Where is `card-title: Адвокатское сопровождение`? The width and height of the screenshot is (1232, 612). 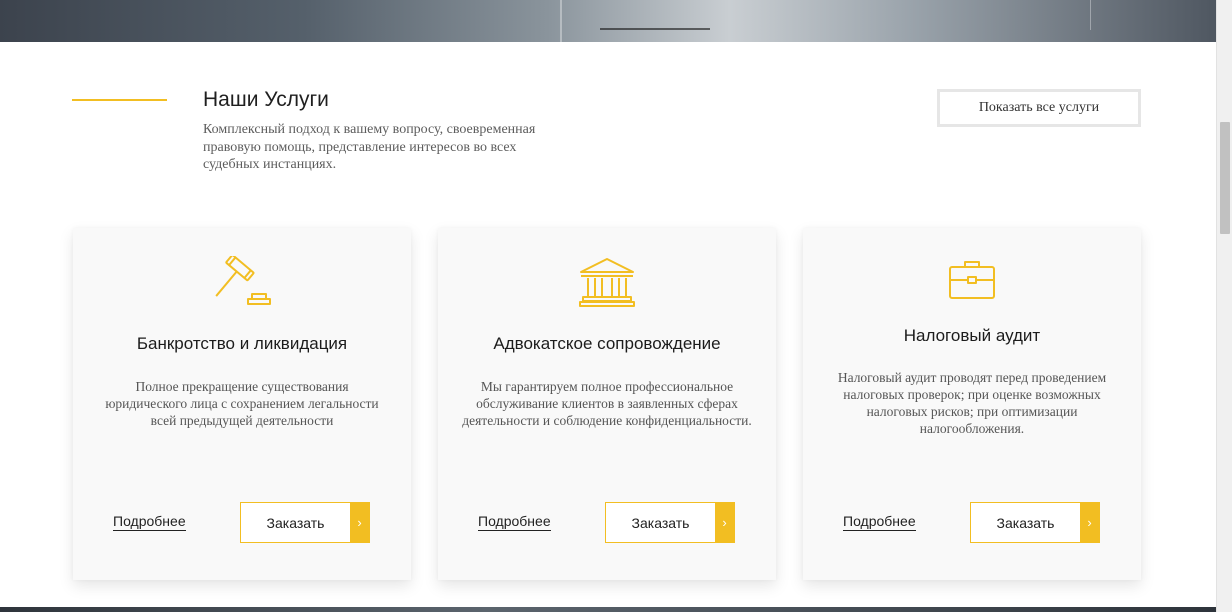
card-title: Адвокатское сопровождение is located at coordinates (607, 343).